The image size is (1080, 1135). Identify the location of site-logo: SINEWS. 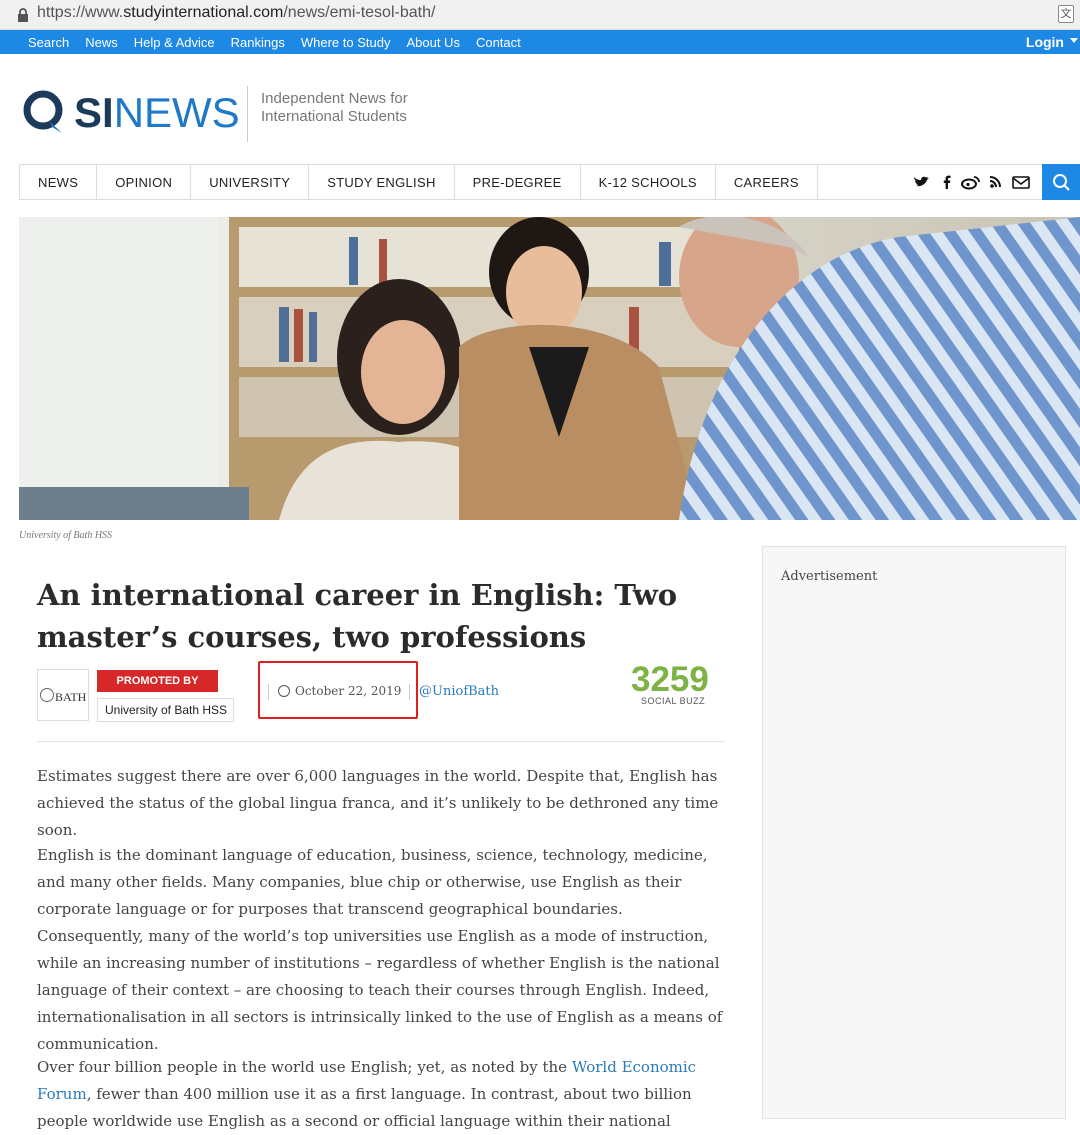
(132, 113).